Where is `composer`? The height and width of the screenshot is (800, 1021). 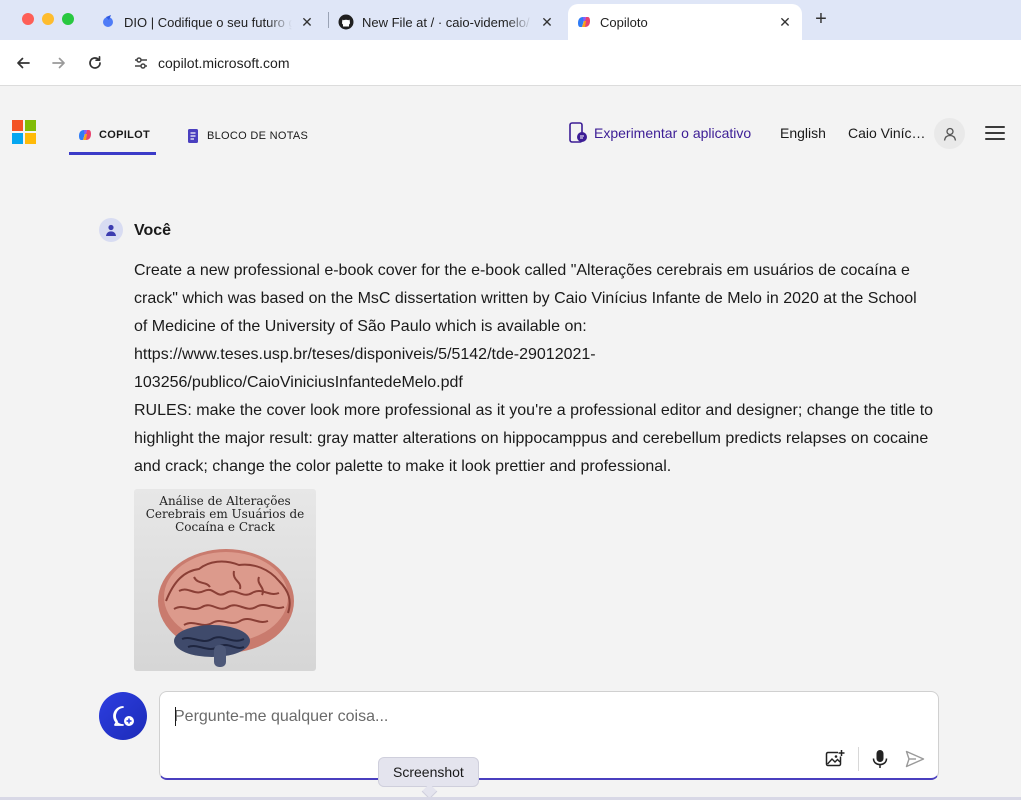 composer is located at coordinates (549, 735).